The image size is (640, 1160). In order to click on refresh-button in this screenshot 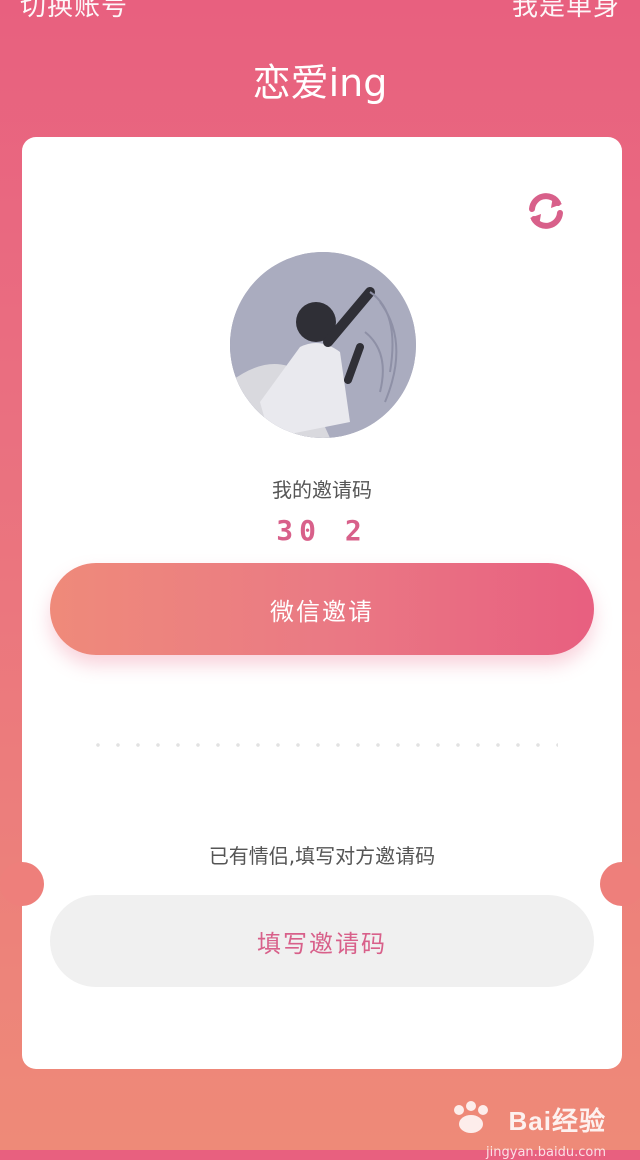, I will do `click(546, 211)`.